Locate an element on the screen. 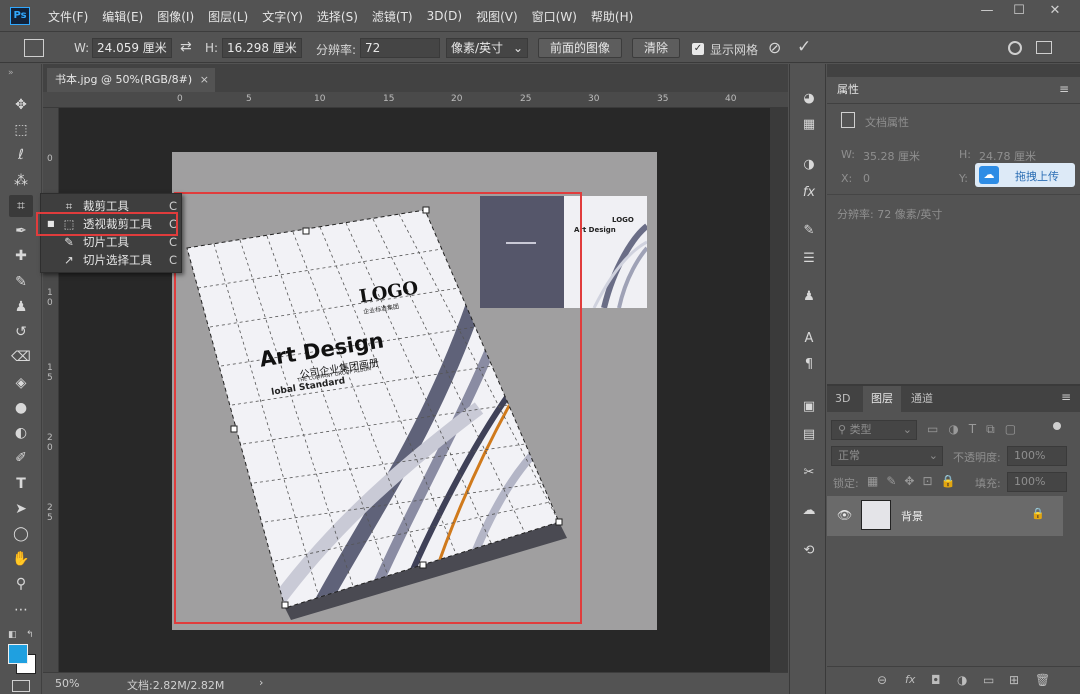  more-tools-icon: ⋯ is located at coordinates (21, 610).